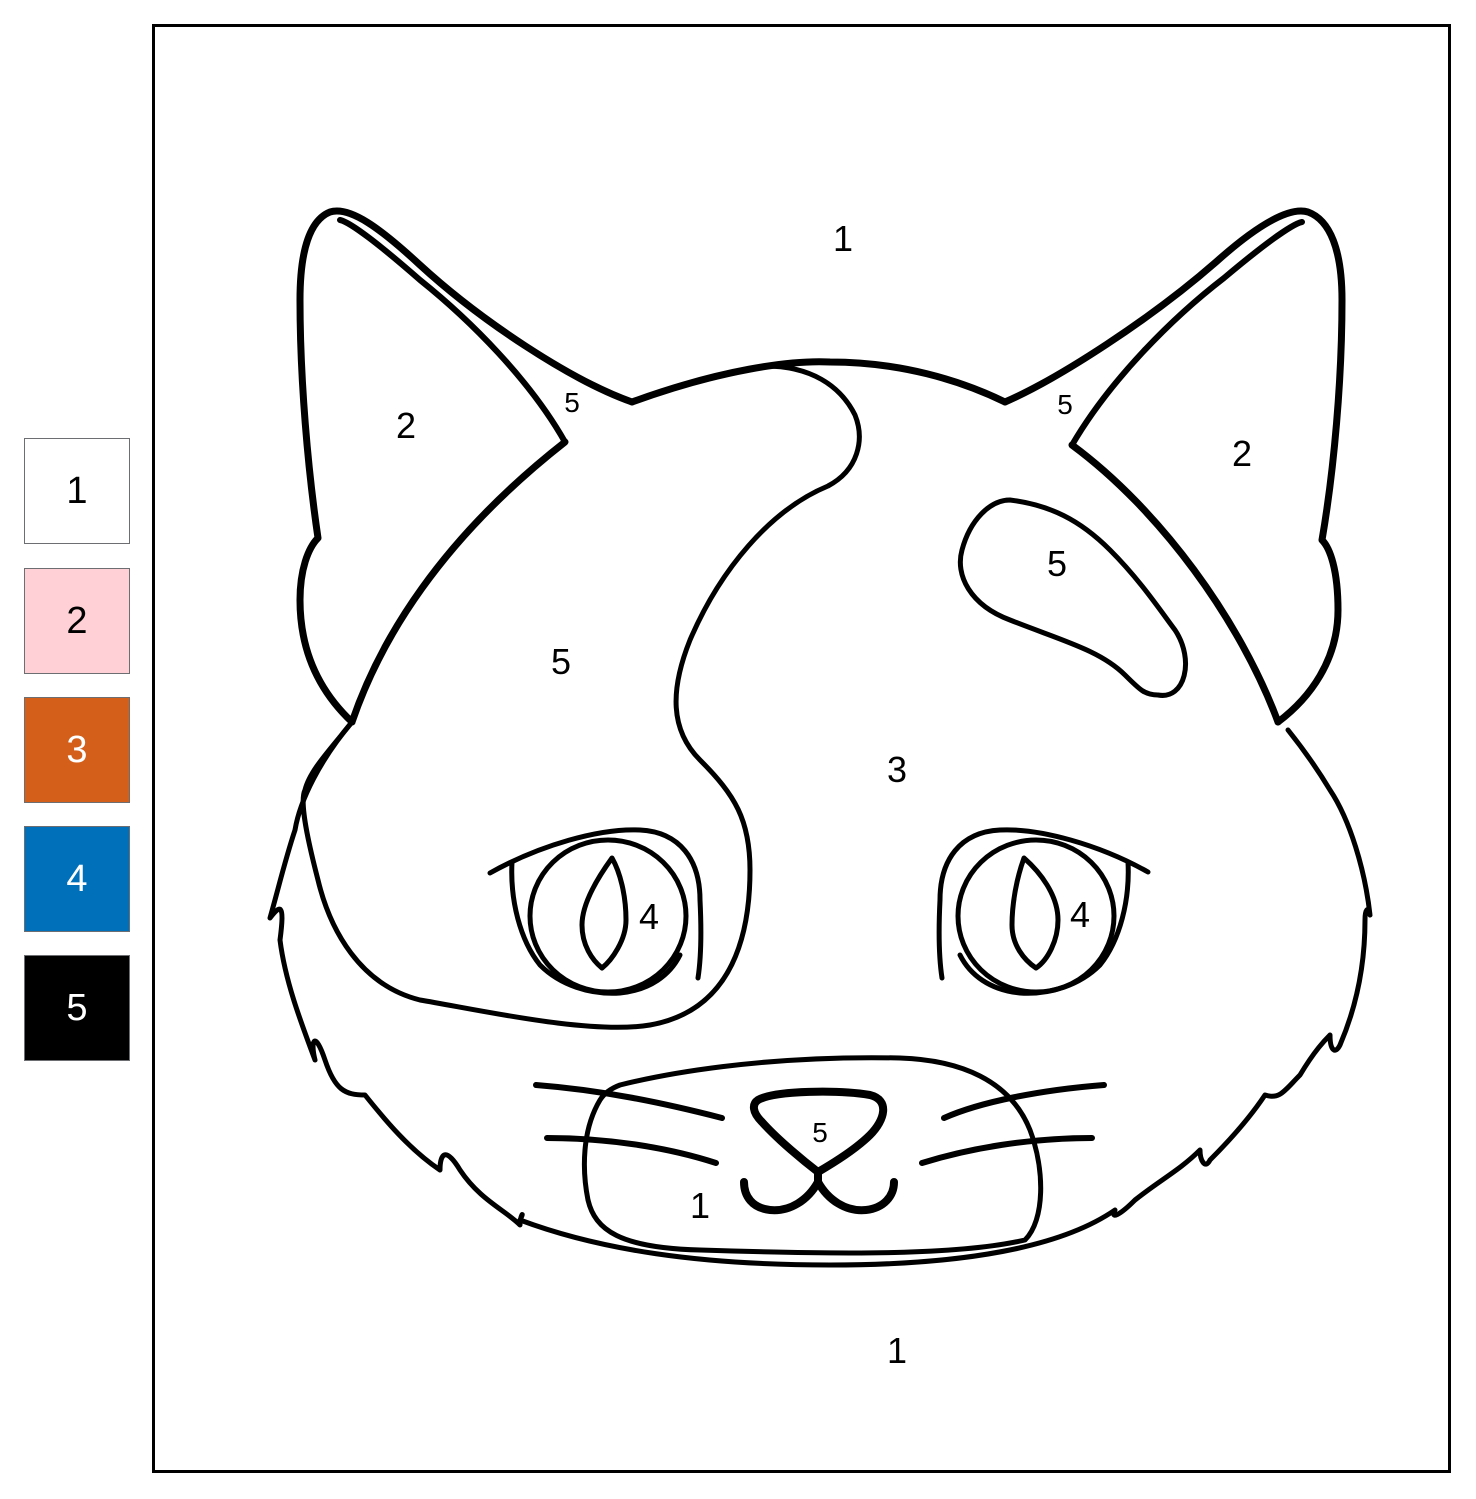  What do you see at coordinates (1065, 404) in the screenshot?
I see `region-number-right-ear-inner: 5` at bounding box center [1065, 404].